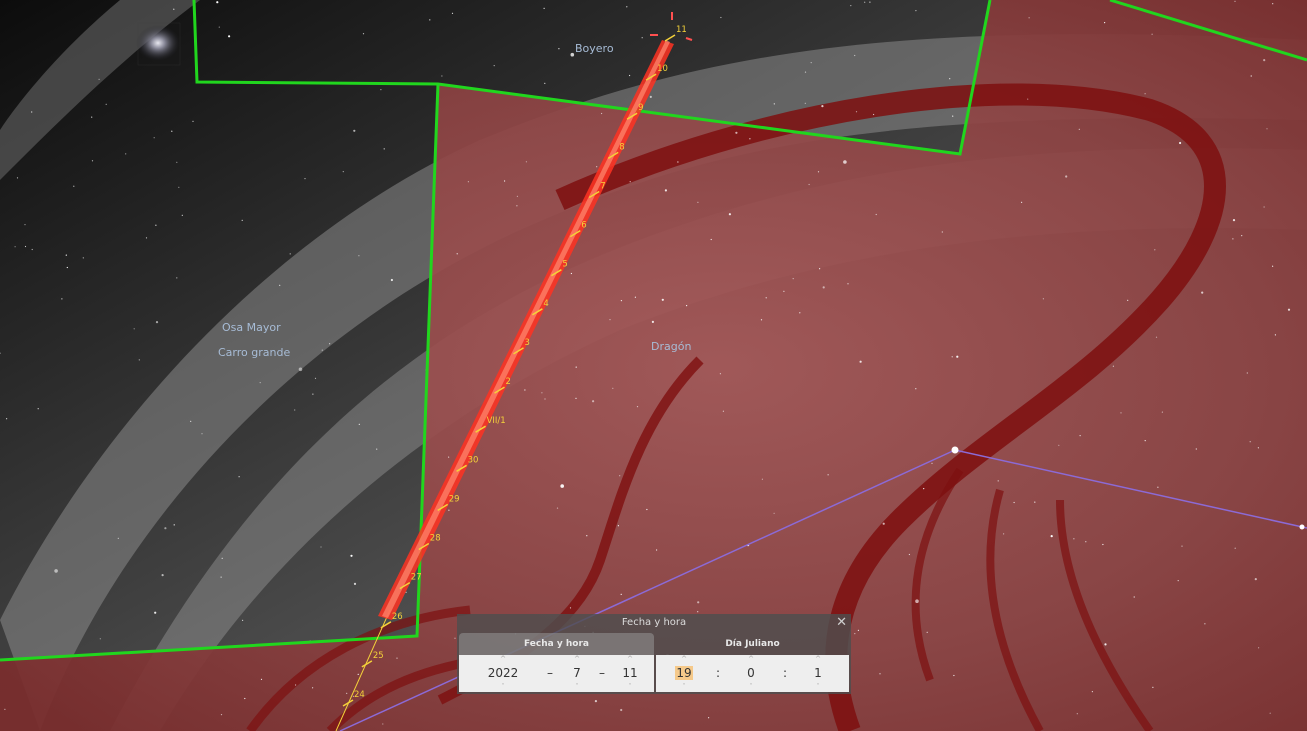  I want to click on day-up-arrow: ^, so click(630, 659).